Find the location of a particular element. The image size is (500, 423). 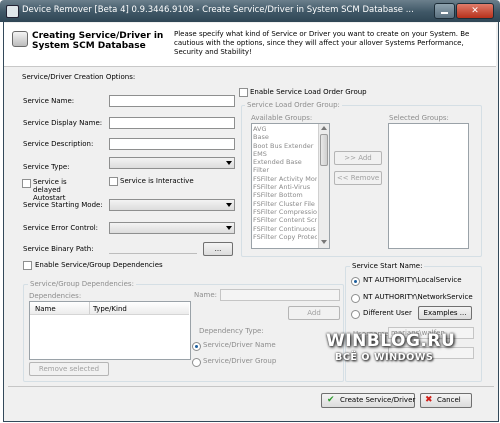

available-group-item: FSFilter Compression is located at coordinates (285, 212).